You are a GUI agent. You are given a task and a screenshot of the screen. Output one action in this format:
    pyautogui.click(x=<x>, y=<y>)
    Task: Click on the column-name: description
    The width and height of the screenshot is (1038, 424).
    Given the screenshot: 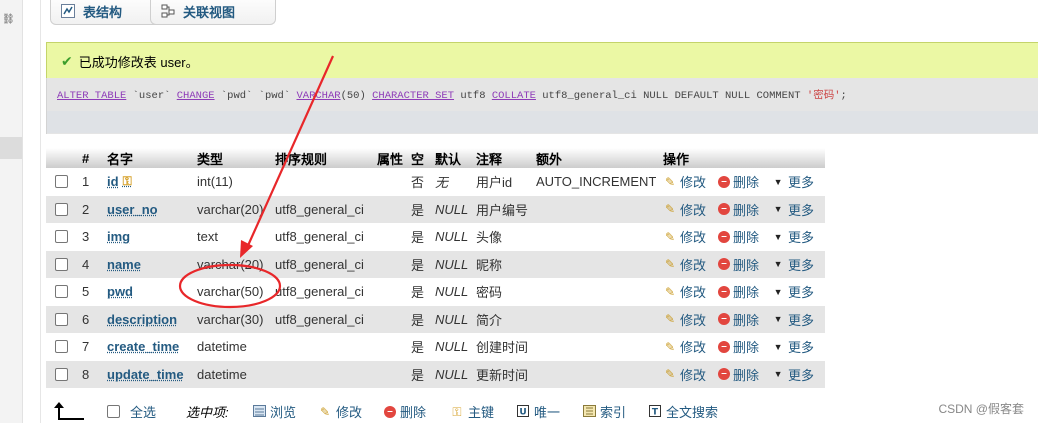 What is the action you would take?
    pyautogui.click(x=149, y=320)
    